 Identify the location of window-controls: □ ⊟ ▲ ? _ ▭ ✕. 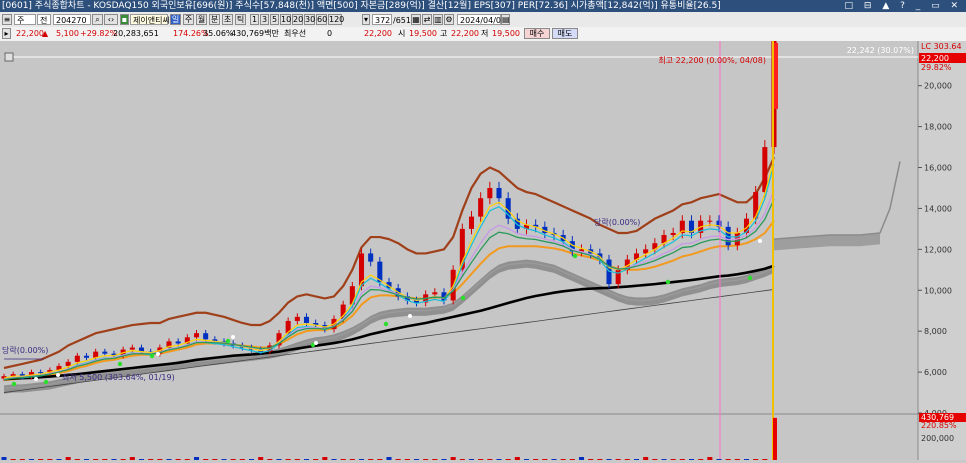
(903, 6).